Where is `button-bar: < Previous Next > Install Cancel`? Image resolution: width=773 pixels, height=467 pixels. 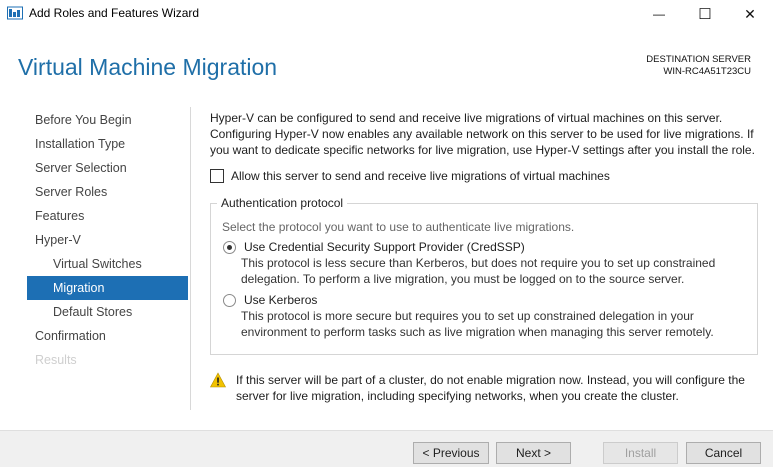
button-bar: < Previous Next > Install Cancel is located at coordinates (386, 448).